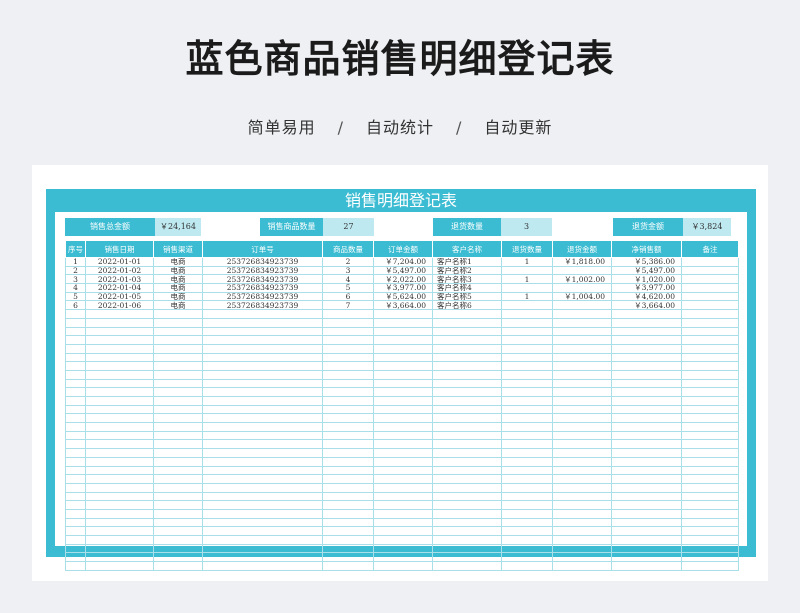 This screenshot has height=613, width=800. What do you see at coordinates (348, 227) in the screenshot?
I see `summary-quantity-value: 27` at bounding box center [348, 227].